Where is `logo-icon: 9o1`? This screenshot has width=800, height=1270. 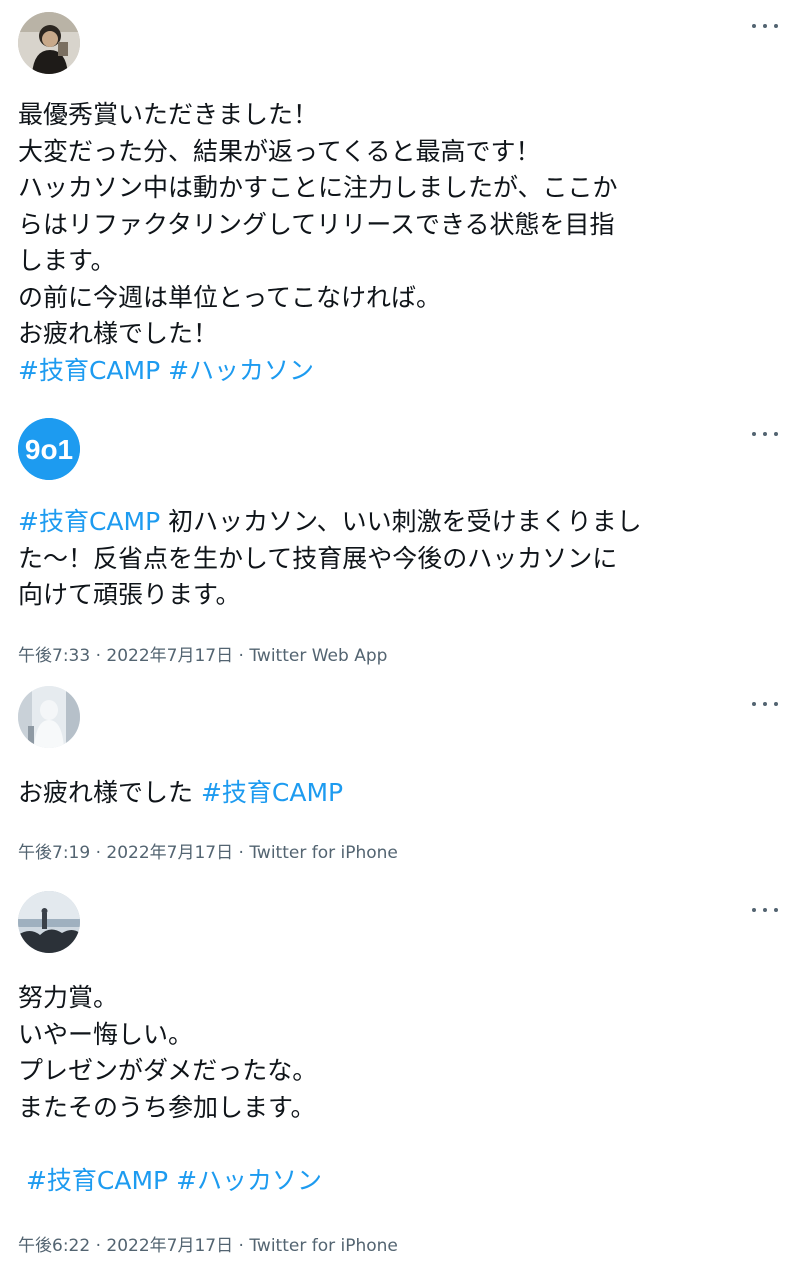 logo-icon: 9o1 is located at coordinates (49, 449).